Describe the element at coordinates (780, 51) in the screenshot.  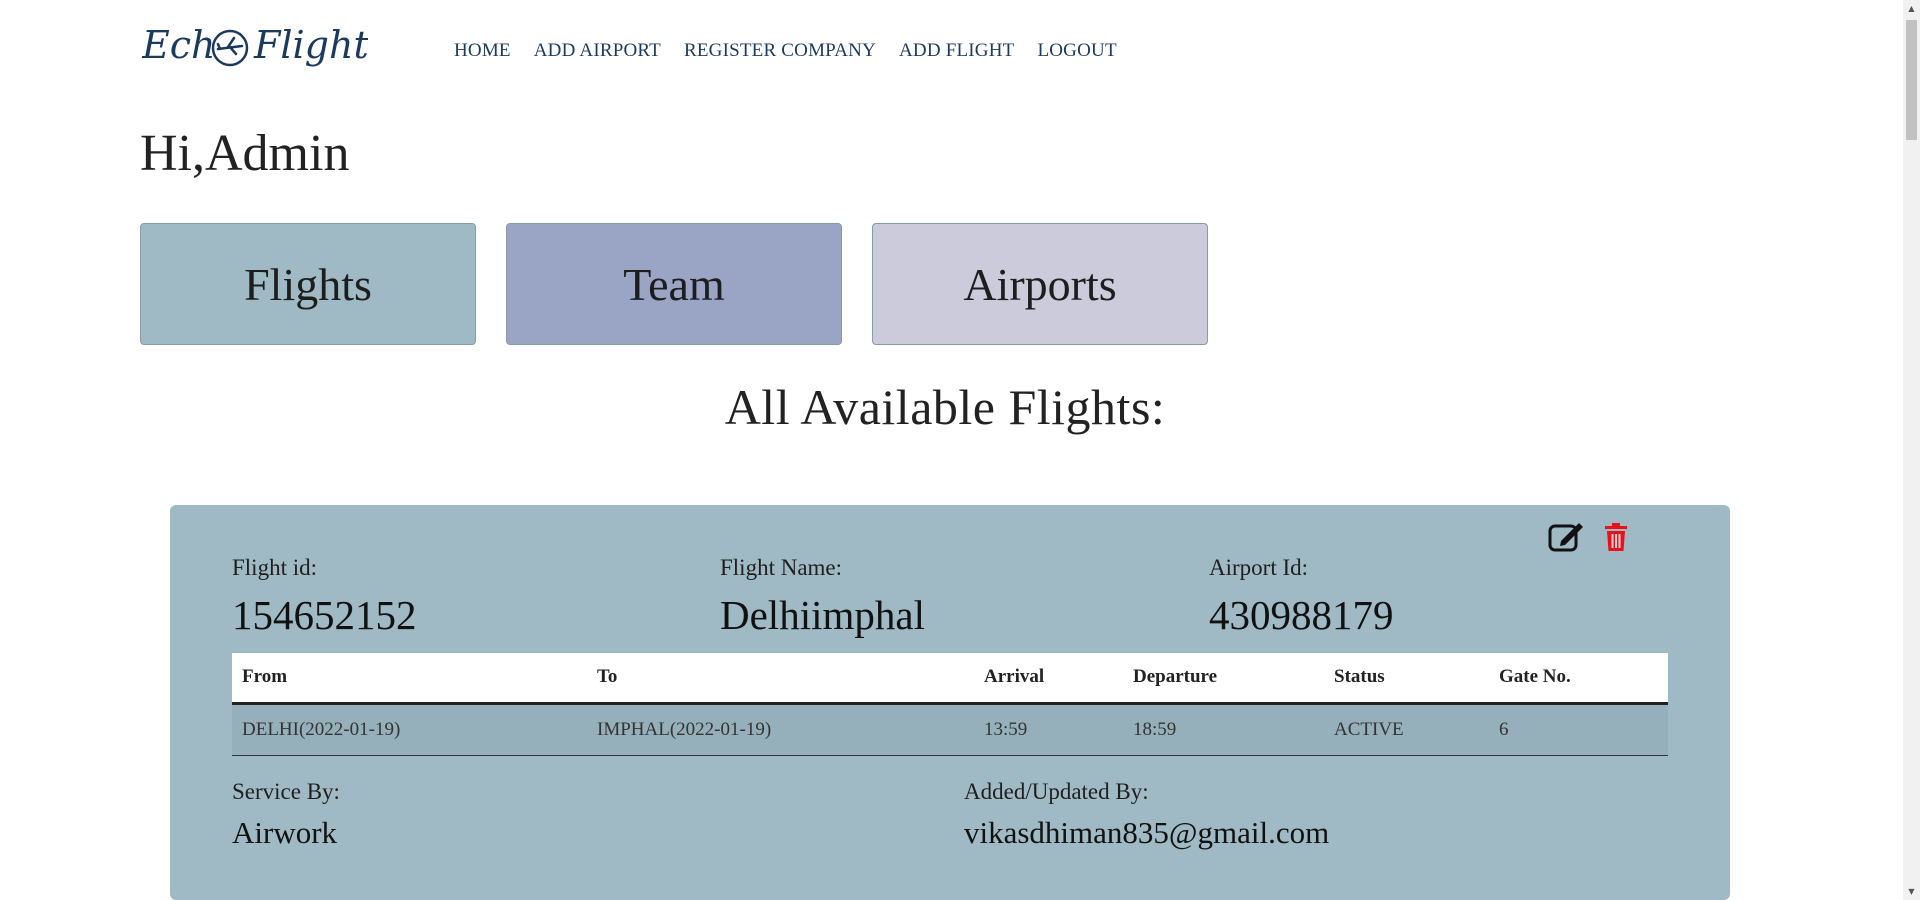
I see `nav-register-company: REGISTER COMPANY` at that location.